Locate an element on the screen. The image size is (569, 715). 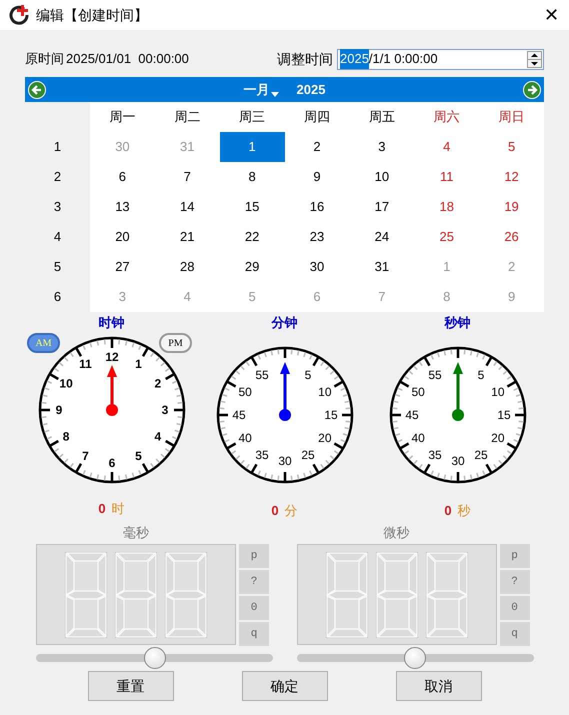
clock-number: 12 is located at coordinates (111, 357).